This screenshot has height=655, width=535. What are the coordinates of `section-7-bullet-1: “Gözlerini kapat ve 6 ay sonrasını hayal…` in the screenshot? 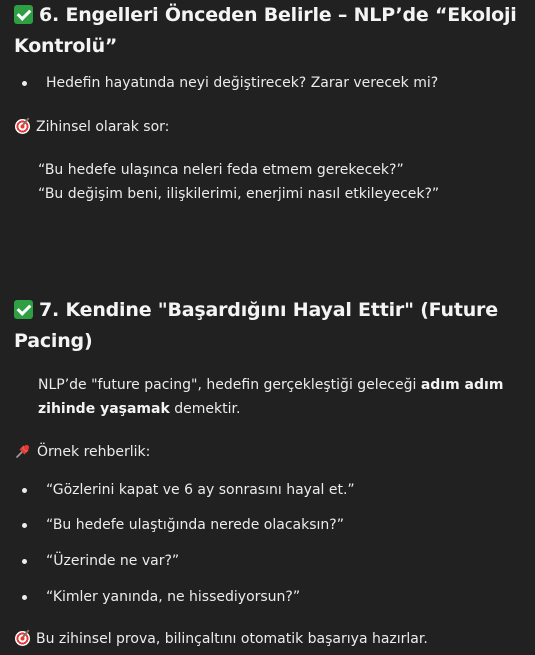 It's located at (200, 490).